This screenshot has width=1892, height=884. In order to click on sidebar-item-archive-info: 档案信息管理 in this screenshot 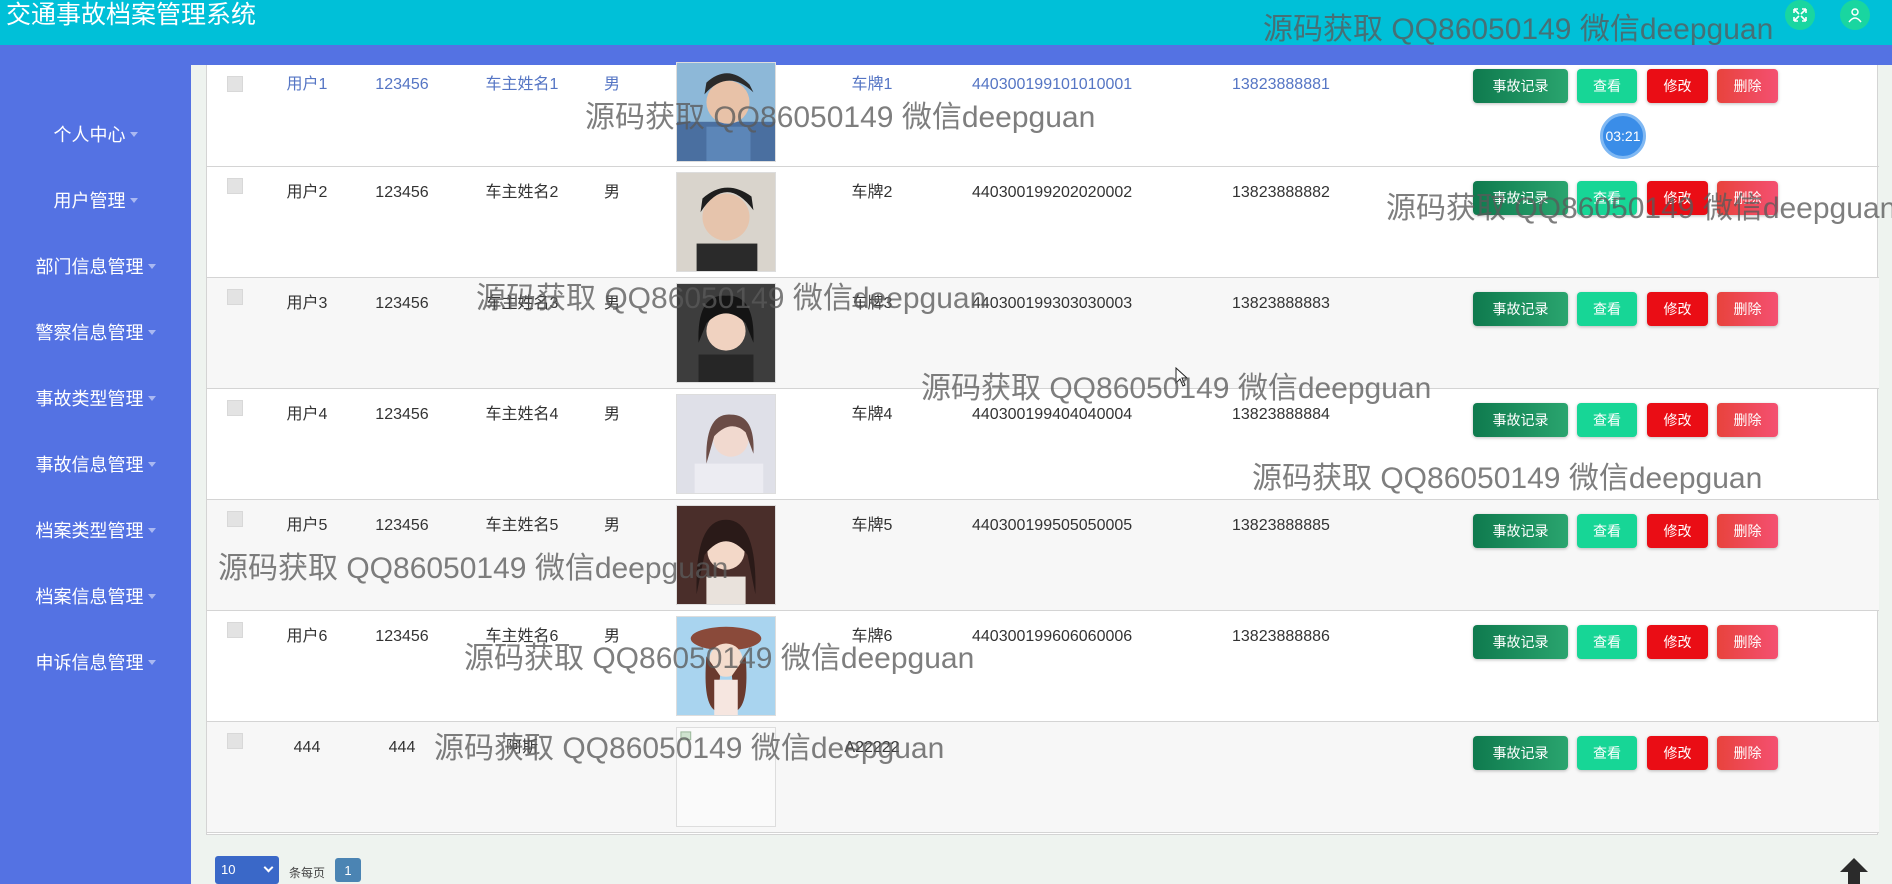, I will do `click(95, 596)`.